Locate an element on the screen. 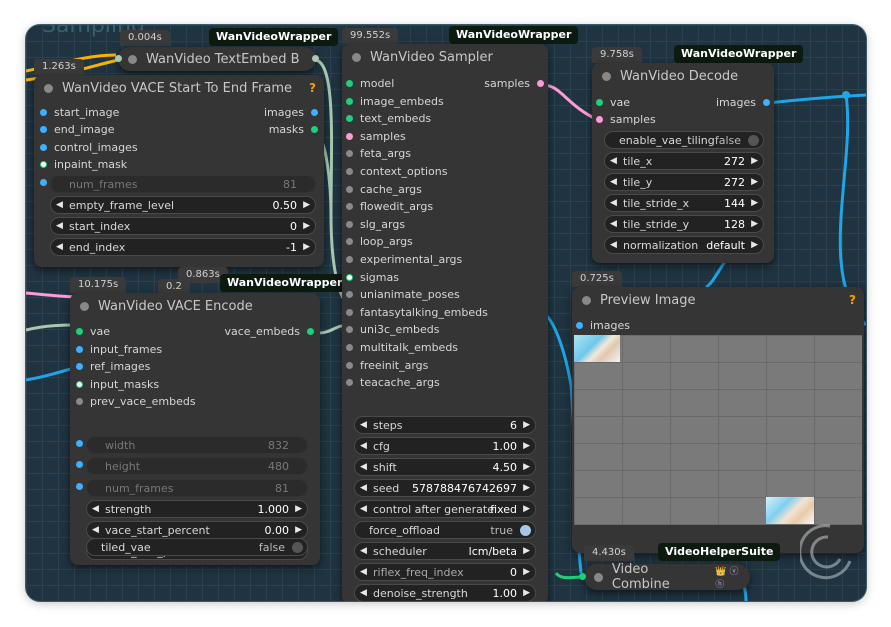 The width and height of the screenshot is (891, 627). input-loop-args: loop_args is located at coordinates (379, 242).